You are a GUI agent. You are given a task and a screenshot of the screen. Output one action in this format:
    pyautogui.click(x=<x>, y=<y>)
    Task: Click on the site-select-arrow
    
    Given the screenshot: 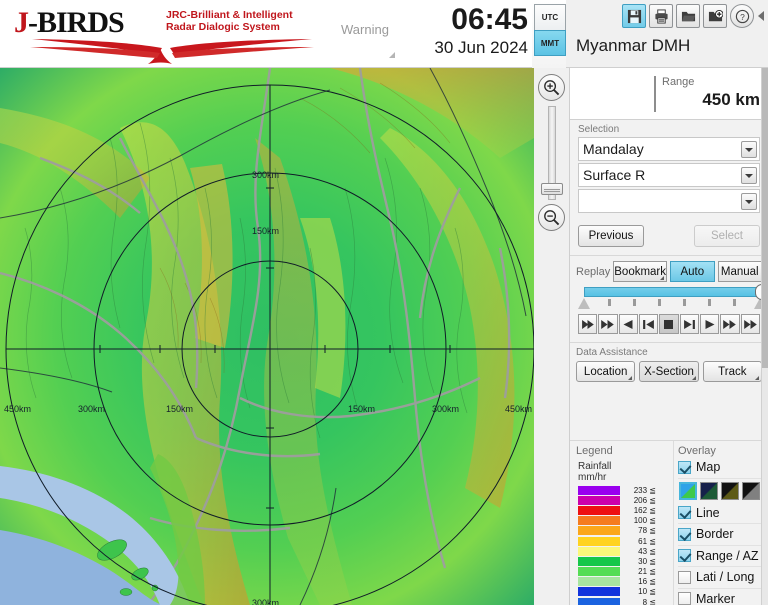 What is the action you would take?
    pyautogui.click(x=749, y=149)
    